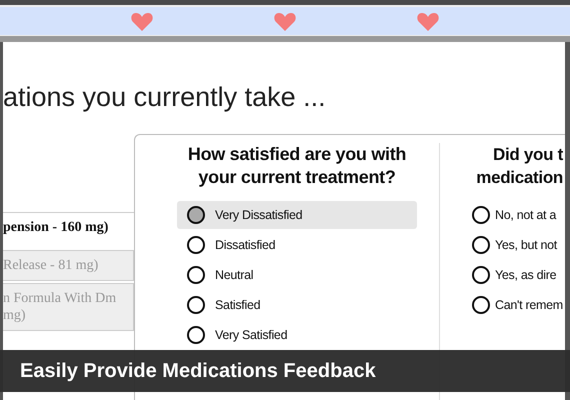 This screenshot has height=400, width=570. What do you see at coordinates (68, 307) in the screenshot?
I see `medication-item: n Formula With Dm mg)` at bounding box center [68, 307].